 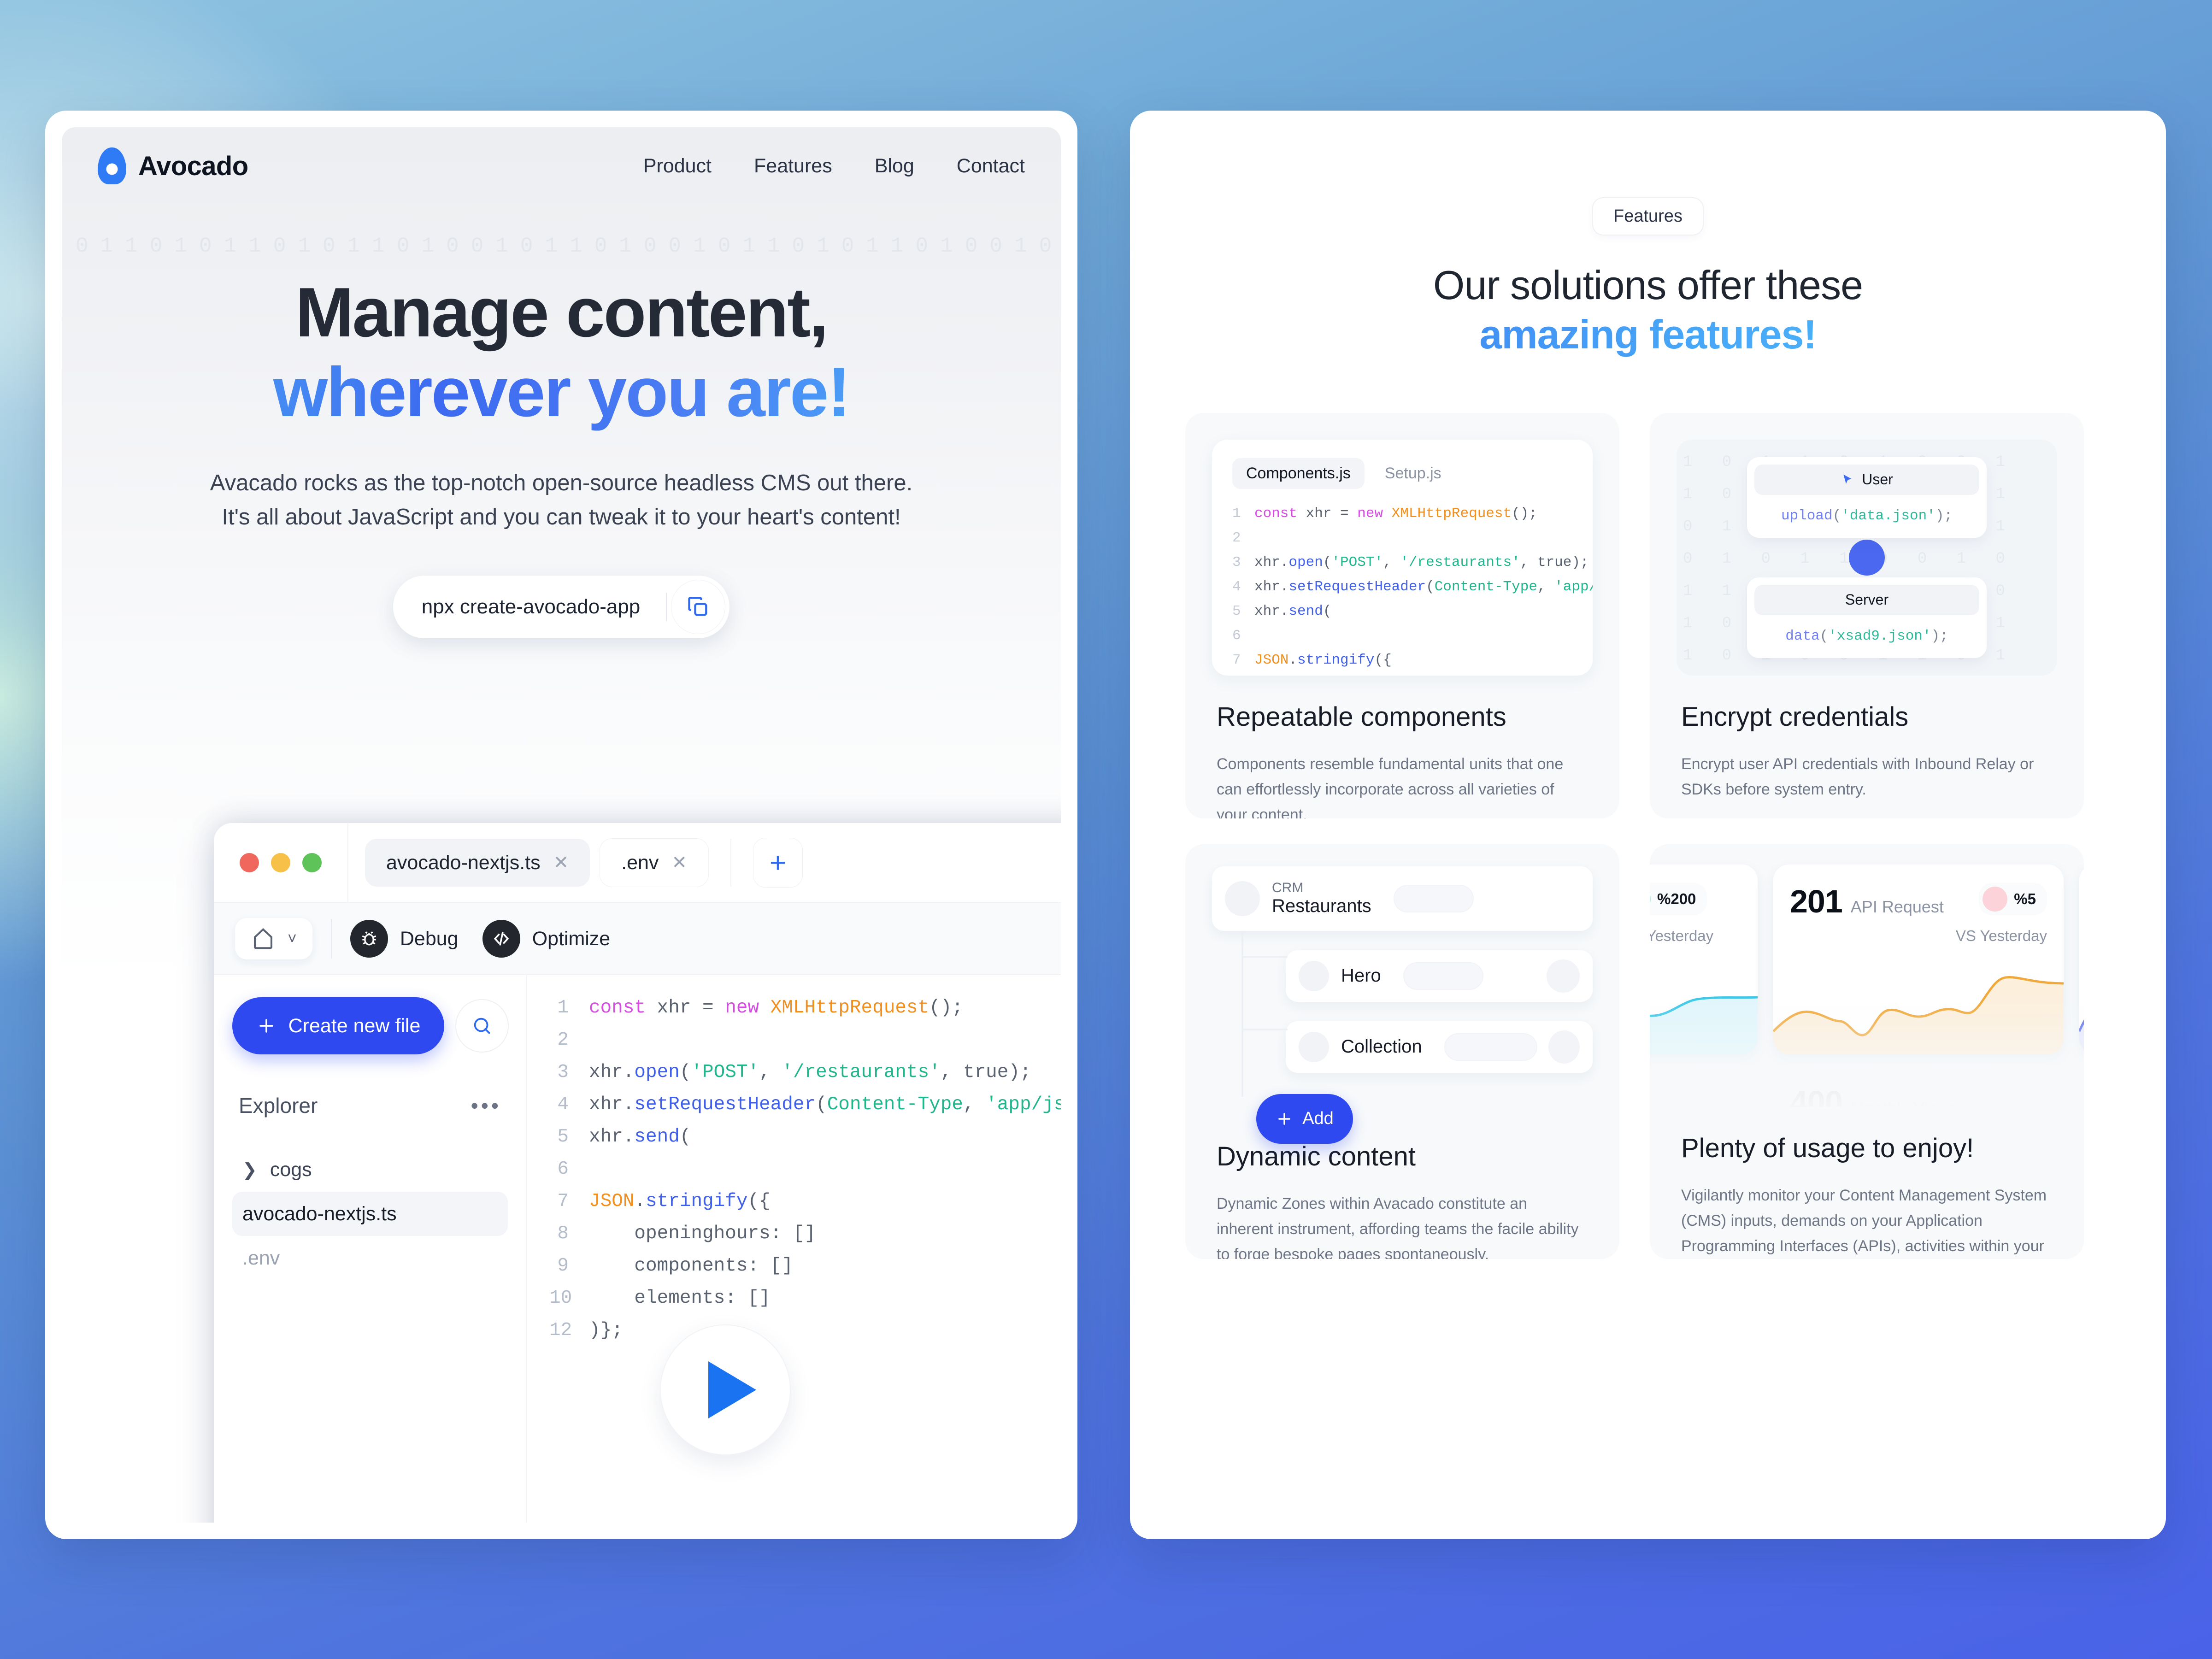 What do you see at coordinates (1361, 975) in the screenshot?
I see `dynamic-child-name: Hero` at bounding box center [1361, 975].